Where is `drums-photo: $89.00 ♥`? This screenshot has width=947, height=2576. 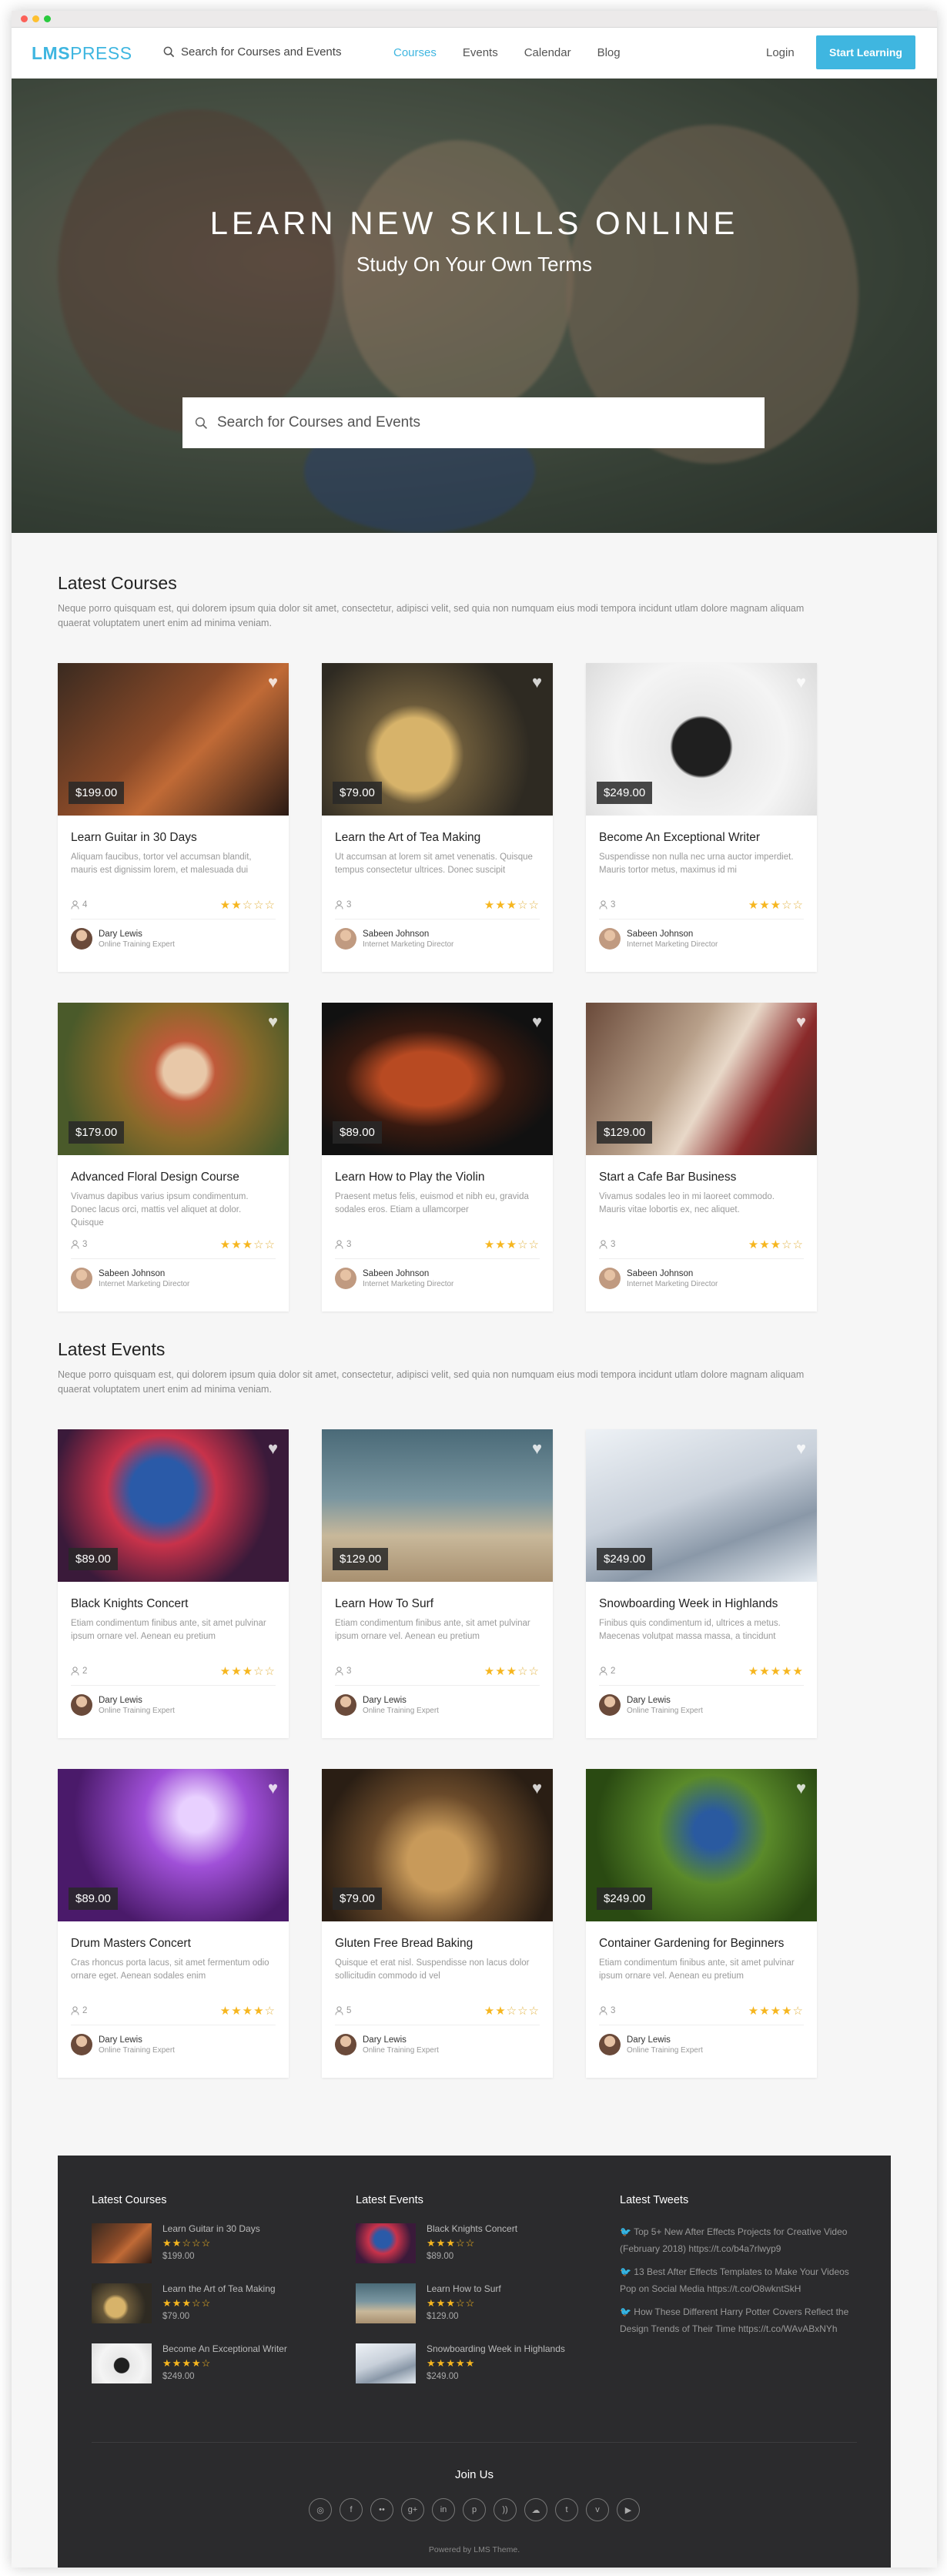 drums-photo: $89.00 ♥ is located at coordinates (173, 1845).